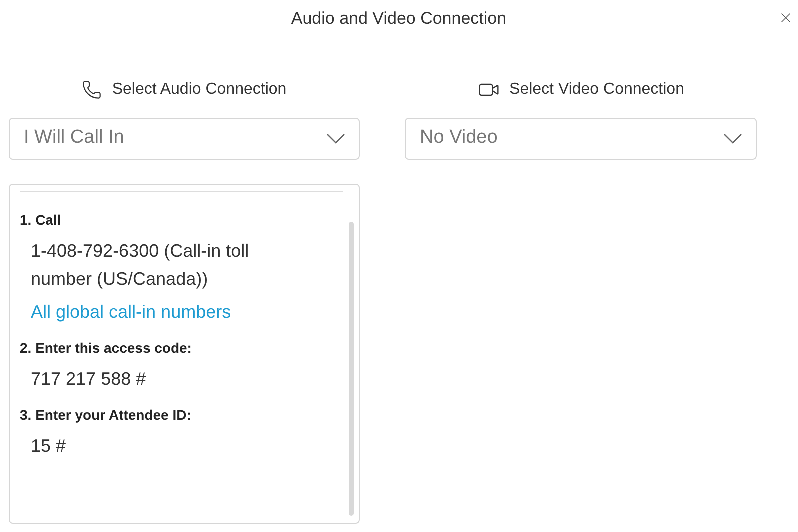 This screenshot has height=532, width=798. Describe the element at coordinates (89, 379) in the screenshot. I see `step-text: 717 217 588 #` at that location.